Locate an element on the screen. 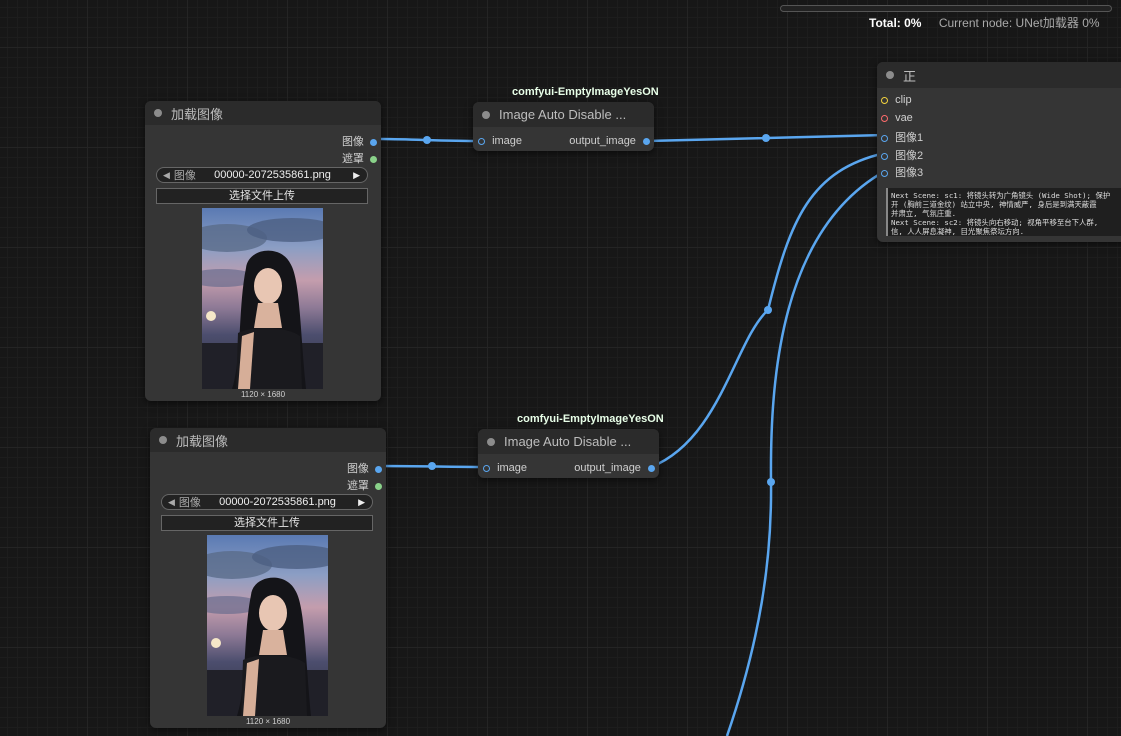 The height and width of the screenshot is (736, 1121). slot-label: 图像1 is located at coordinates (909, 138).